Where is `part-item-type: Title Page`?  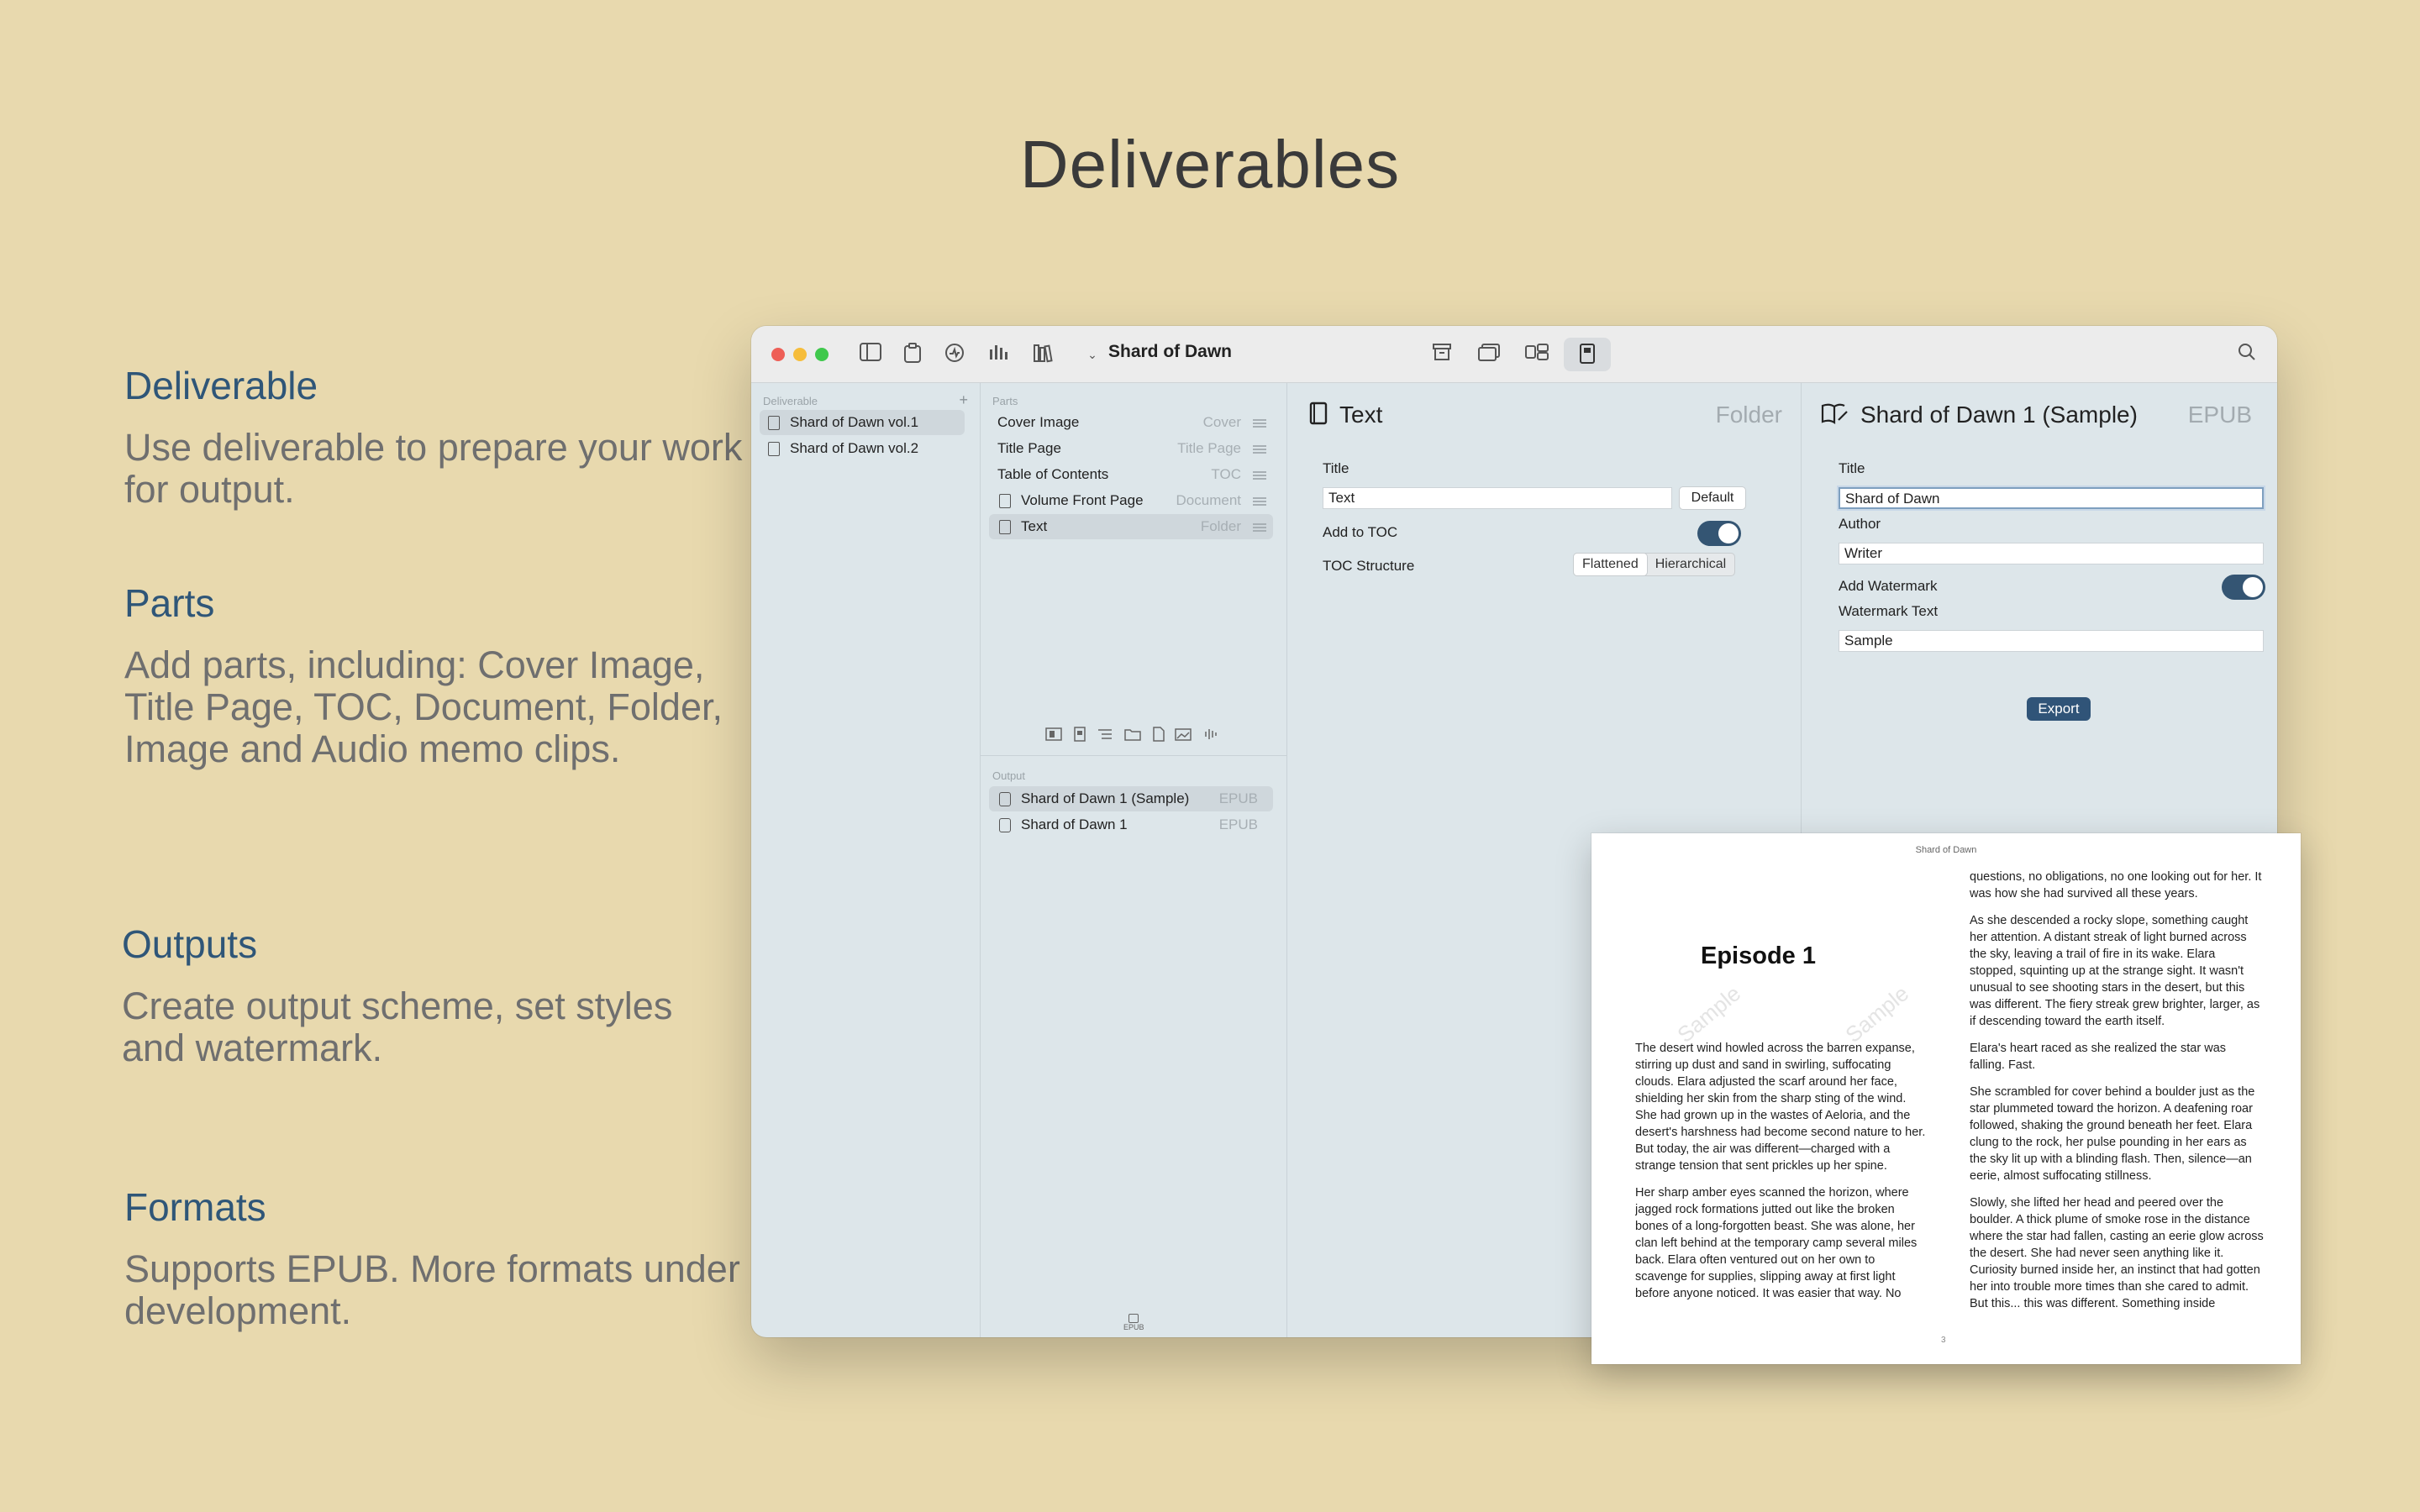 part-item-type: Title Page is located at coordinates (1209, 448).